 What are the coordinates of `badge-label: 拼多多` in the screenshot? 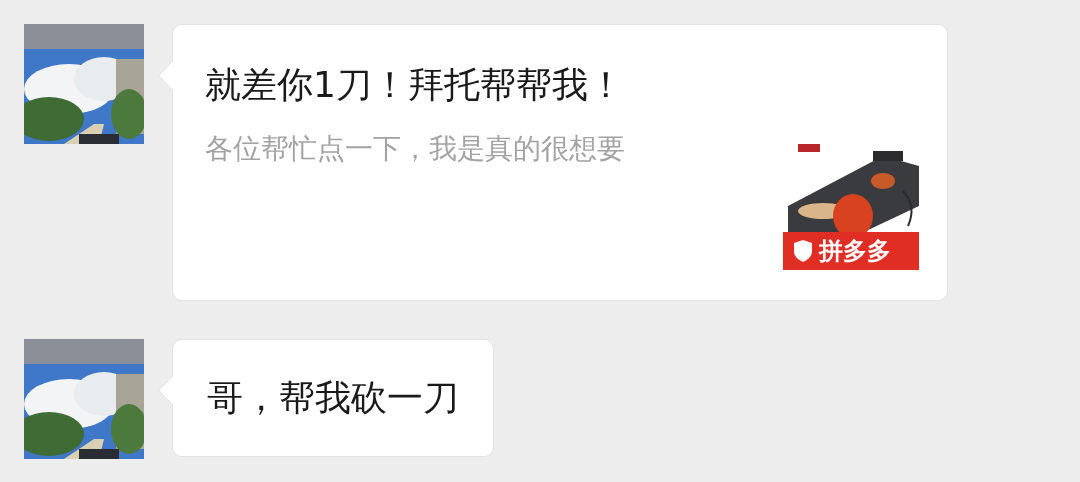 It's located at (855, 252).